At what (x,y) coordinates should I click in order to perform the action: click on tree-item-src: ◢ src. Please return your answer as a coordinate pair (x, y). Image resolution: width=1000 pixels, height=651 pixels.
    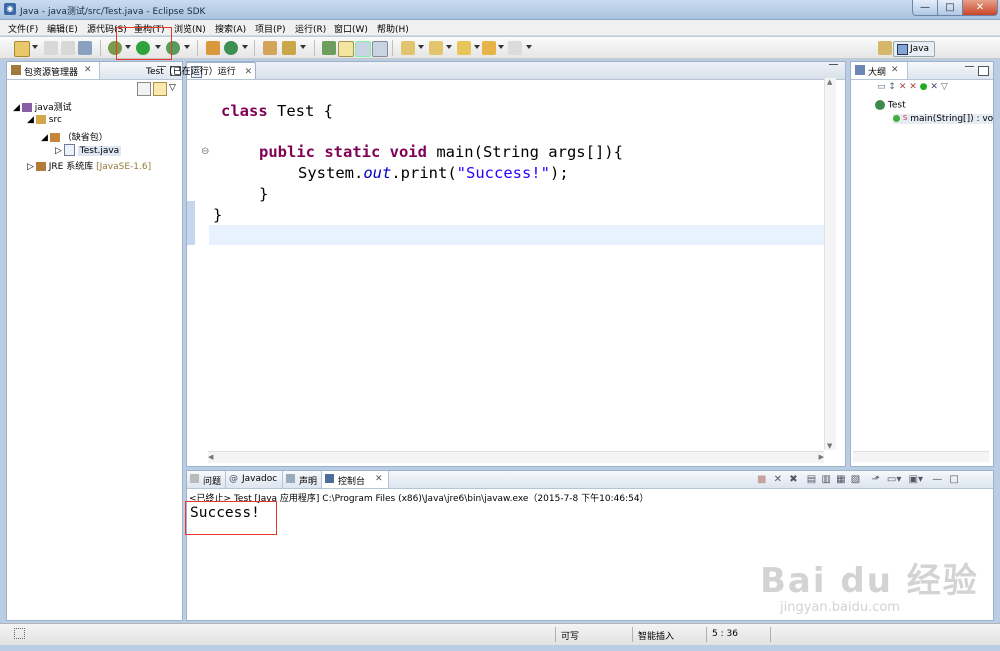
    Looking at the image, I should click on (44, 120).